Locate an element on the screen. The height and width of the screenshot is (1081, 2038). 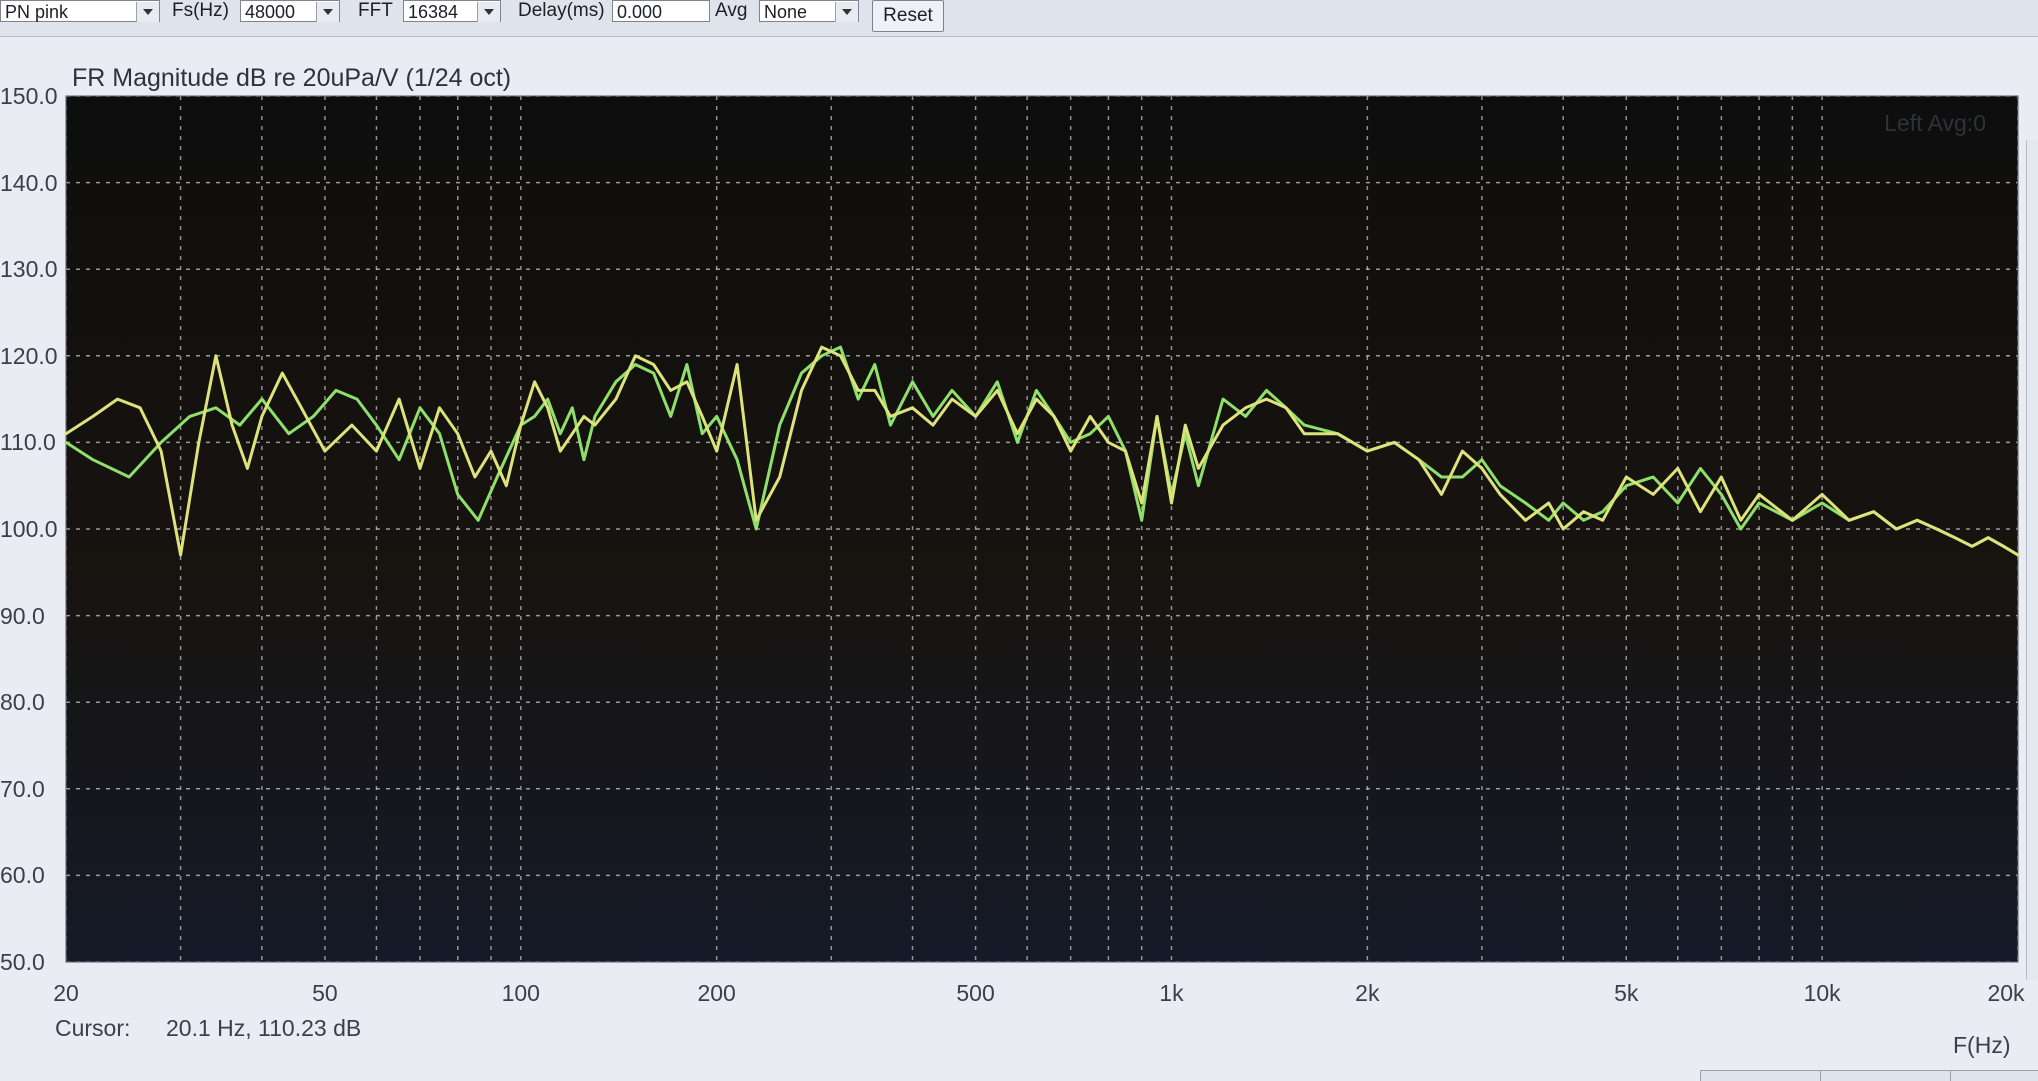
y-tick-label: 50.0 is located at coordinates (22, 962).